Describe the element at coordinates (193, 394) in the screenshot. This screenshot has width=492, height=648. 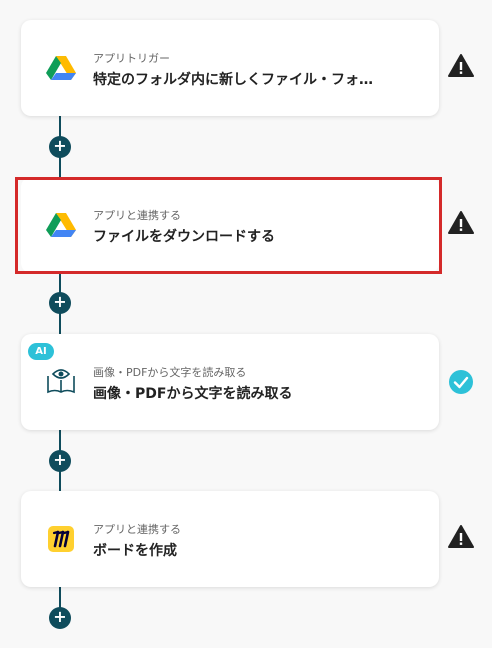
I see `step-title: 画像・PDFから文字を読み取る` at that location.